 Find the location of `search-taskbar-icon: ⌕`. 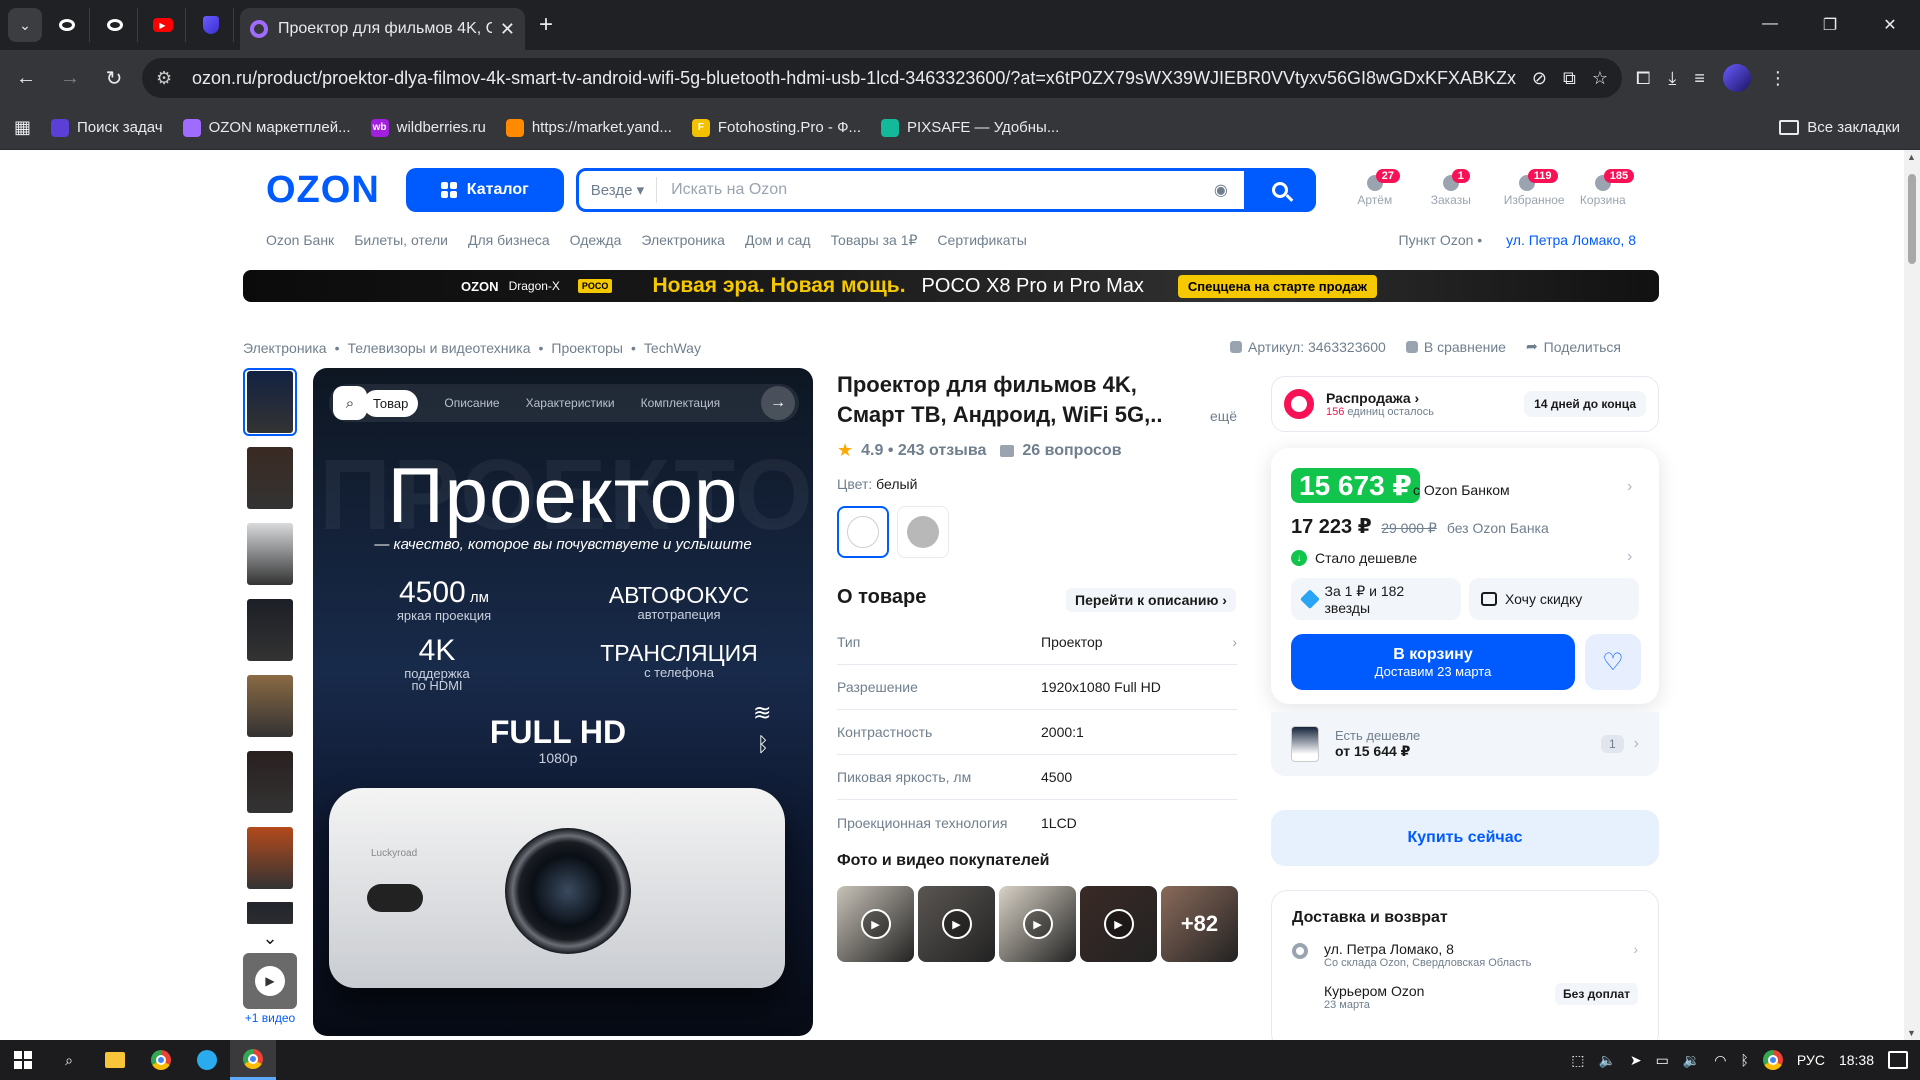

search-taskbar-icon: ⌕ is located at coordinates (69, 1060).